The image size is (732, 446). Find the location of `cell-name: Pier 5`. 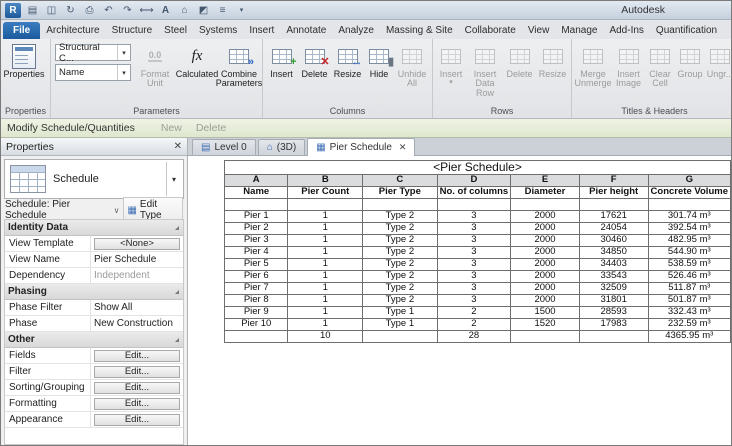

cell-name: Pier 5 is located at coordinates (256, 265).